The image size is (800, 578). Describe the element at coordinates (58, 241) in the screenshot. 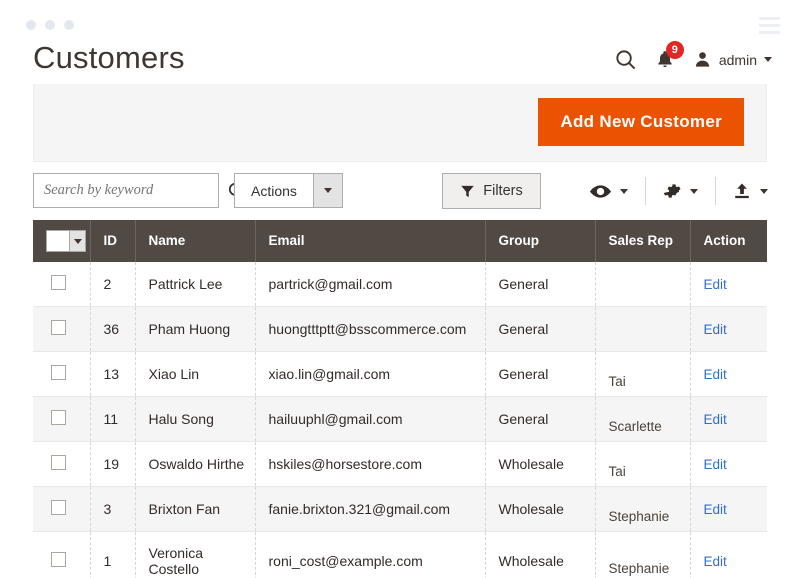

I see `select-all-checkbox` at that location.